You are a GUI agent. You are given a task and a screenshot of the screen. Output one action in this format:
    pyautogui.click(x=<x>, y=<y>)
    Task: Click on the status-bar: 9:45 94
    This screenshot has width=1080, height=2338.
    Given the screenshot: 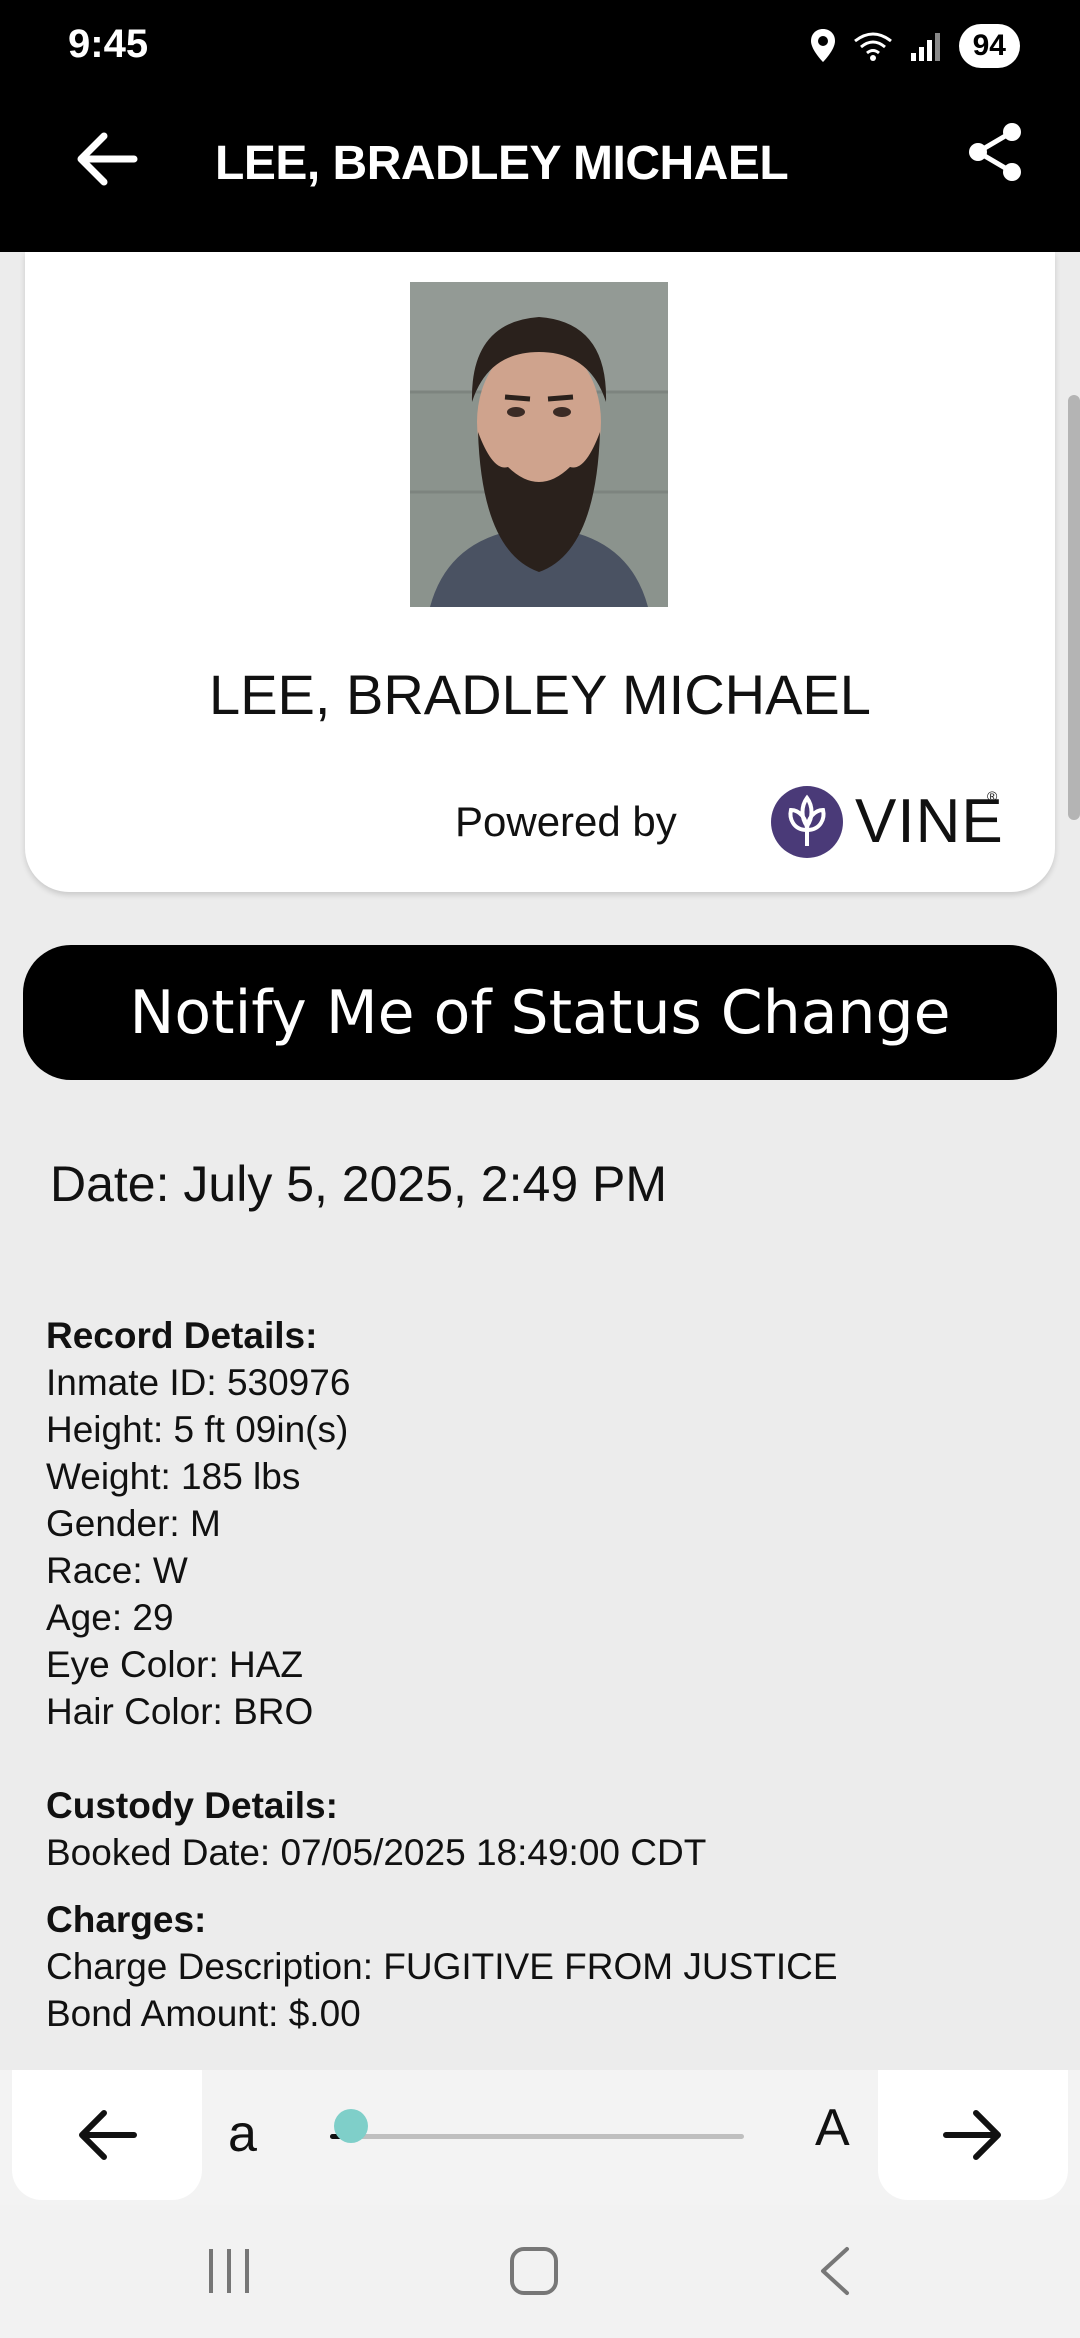 What is the action you would take?
    pyautogui.click(x=540, y=45)
    